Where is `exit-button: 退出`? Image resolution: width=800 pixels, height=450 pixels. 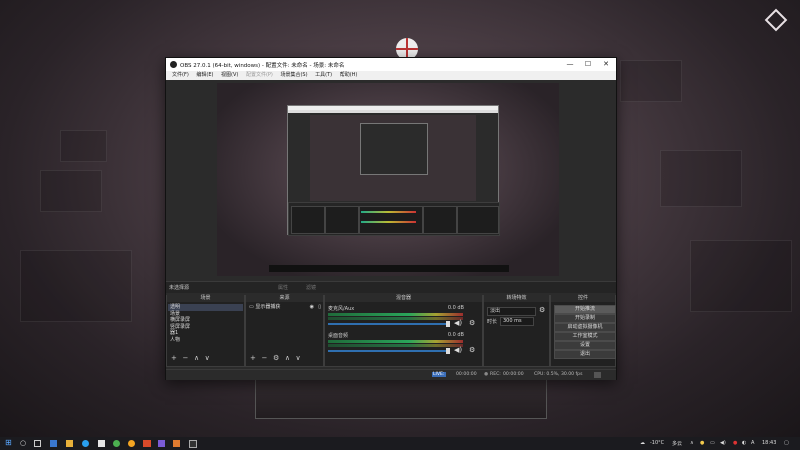 exit-button: 退出 is located at coordinates (585, 354).